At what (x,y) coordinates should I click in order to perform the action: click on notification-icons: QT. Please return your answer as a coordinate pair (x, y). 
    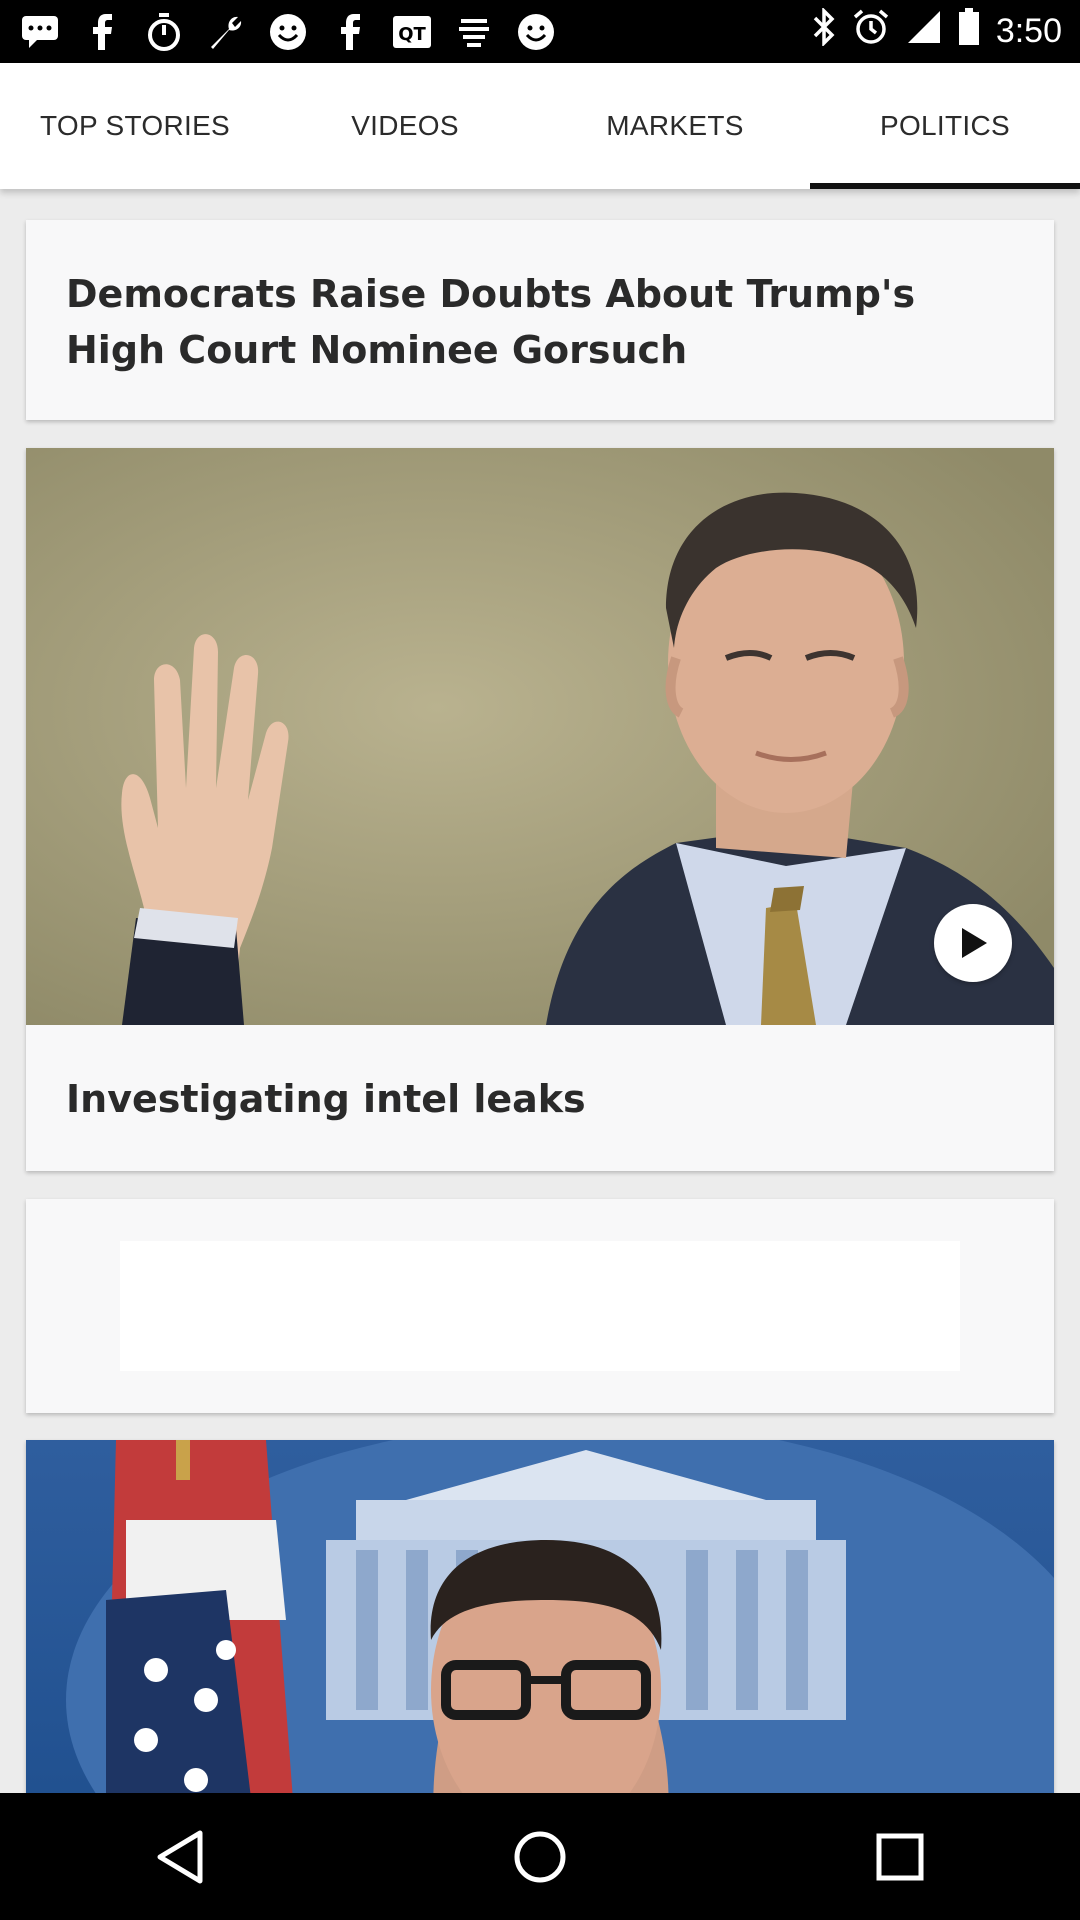
    Looking at the image, I should click on (288, 32).